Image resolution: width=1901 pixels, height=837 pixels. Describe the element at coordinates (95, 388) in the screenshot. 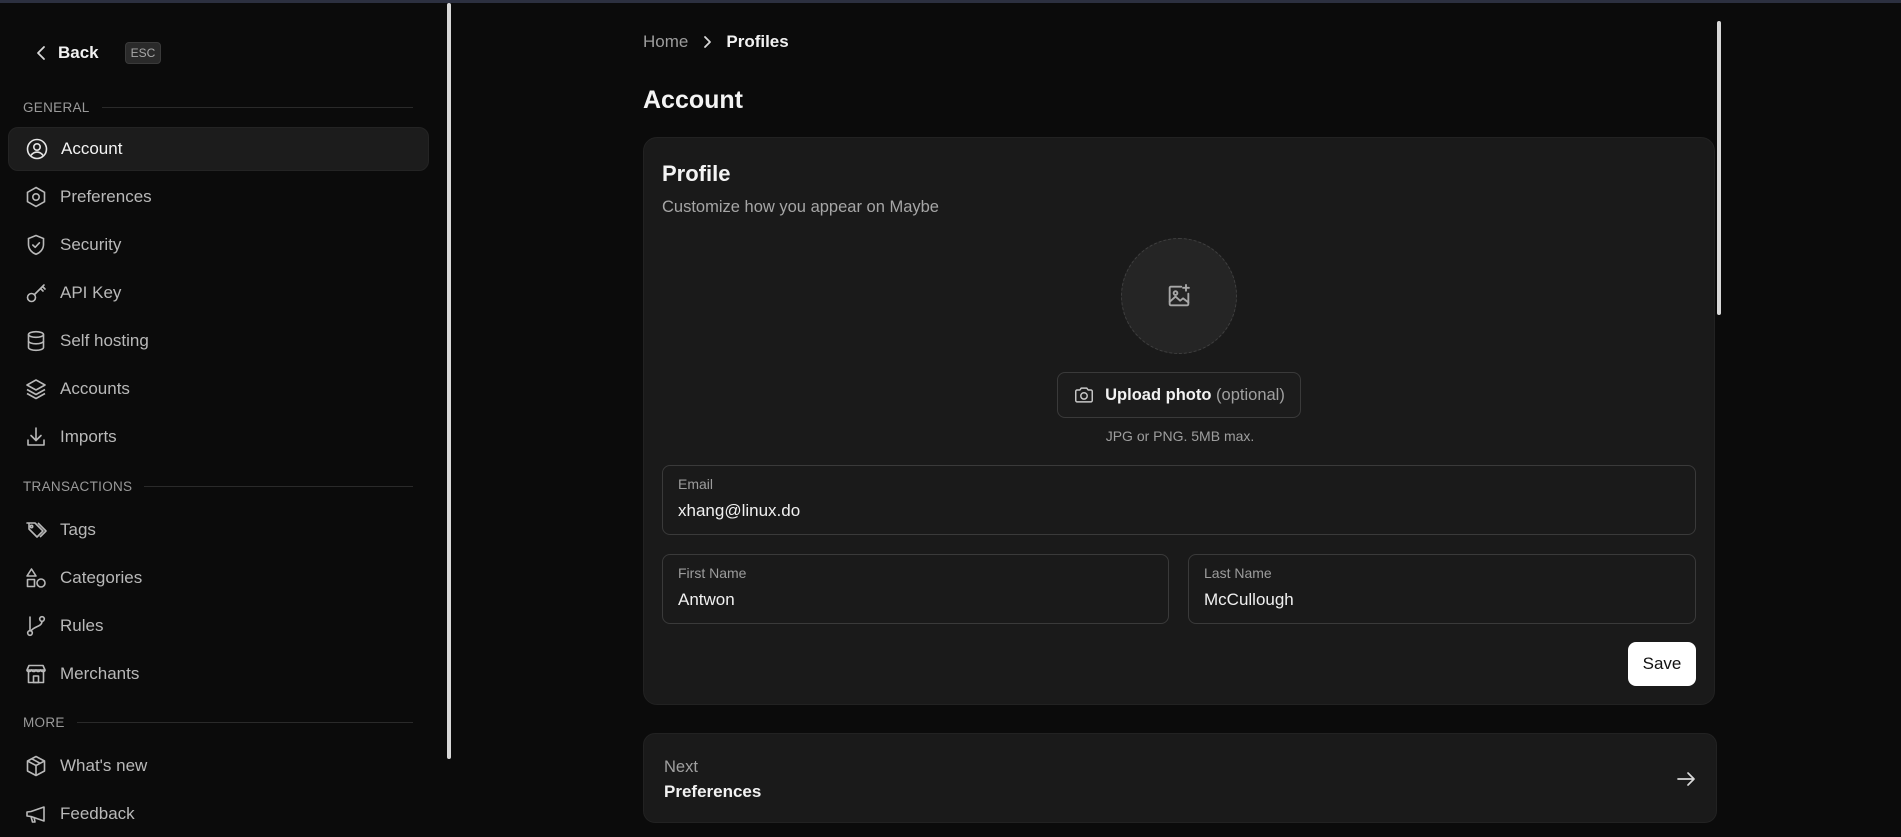

I see `sidebar-item-label: Accounts` at that location.